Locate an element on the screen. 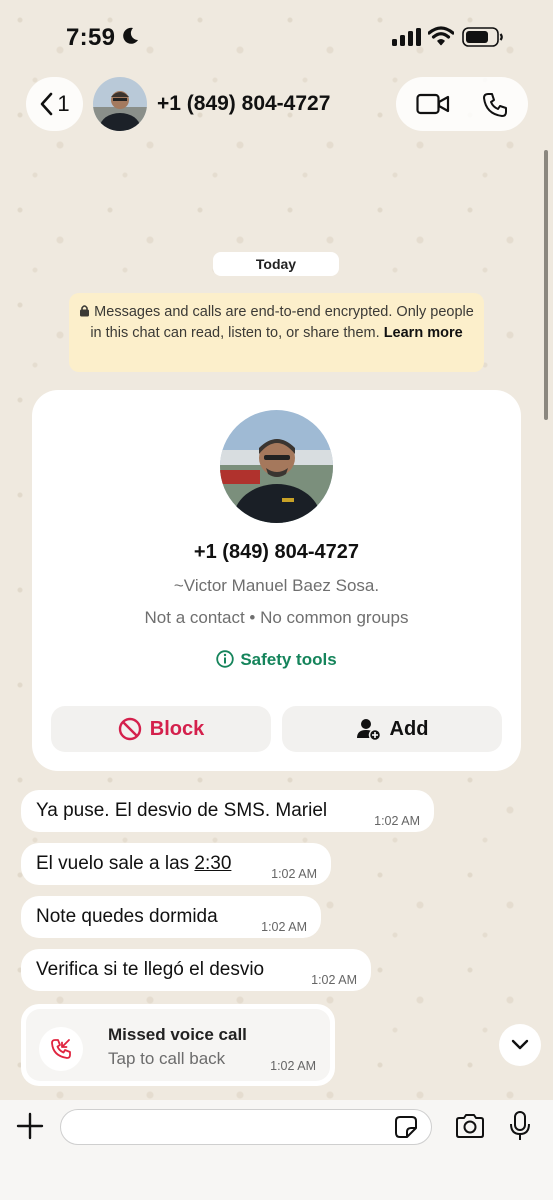  wifi-icon is located at coordinates (441, 38).